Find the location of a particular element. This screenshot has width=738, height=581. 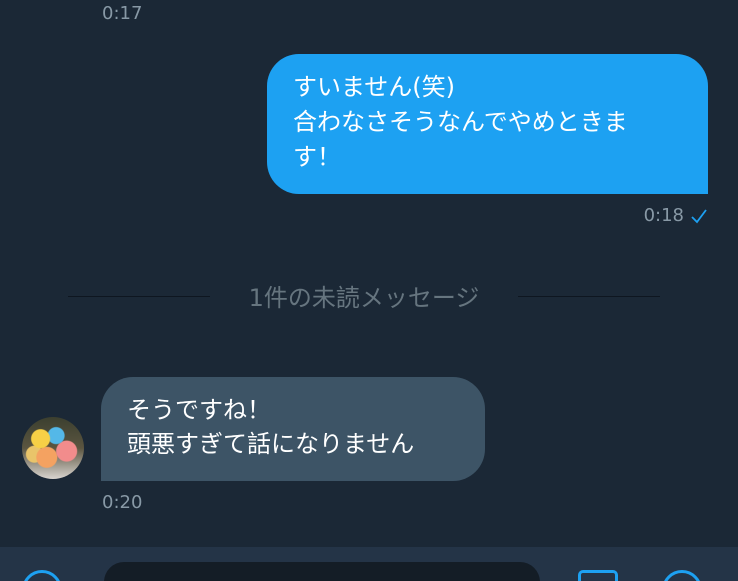

avatar is located at coordinates (53, 448).